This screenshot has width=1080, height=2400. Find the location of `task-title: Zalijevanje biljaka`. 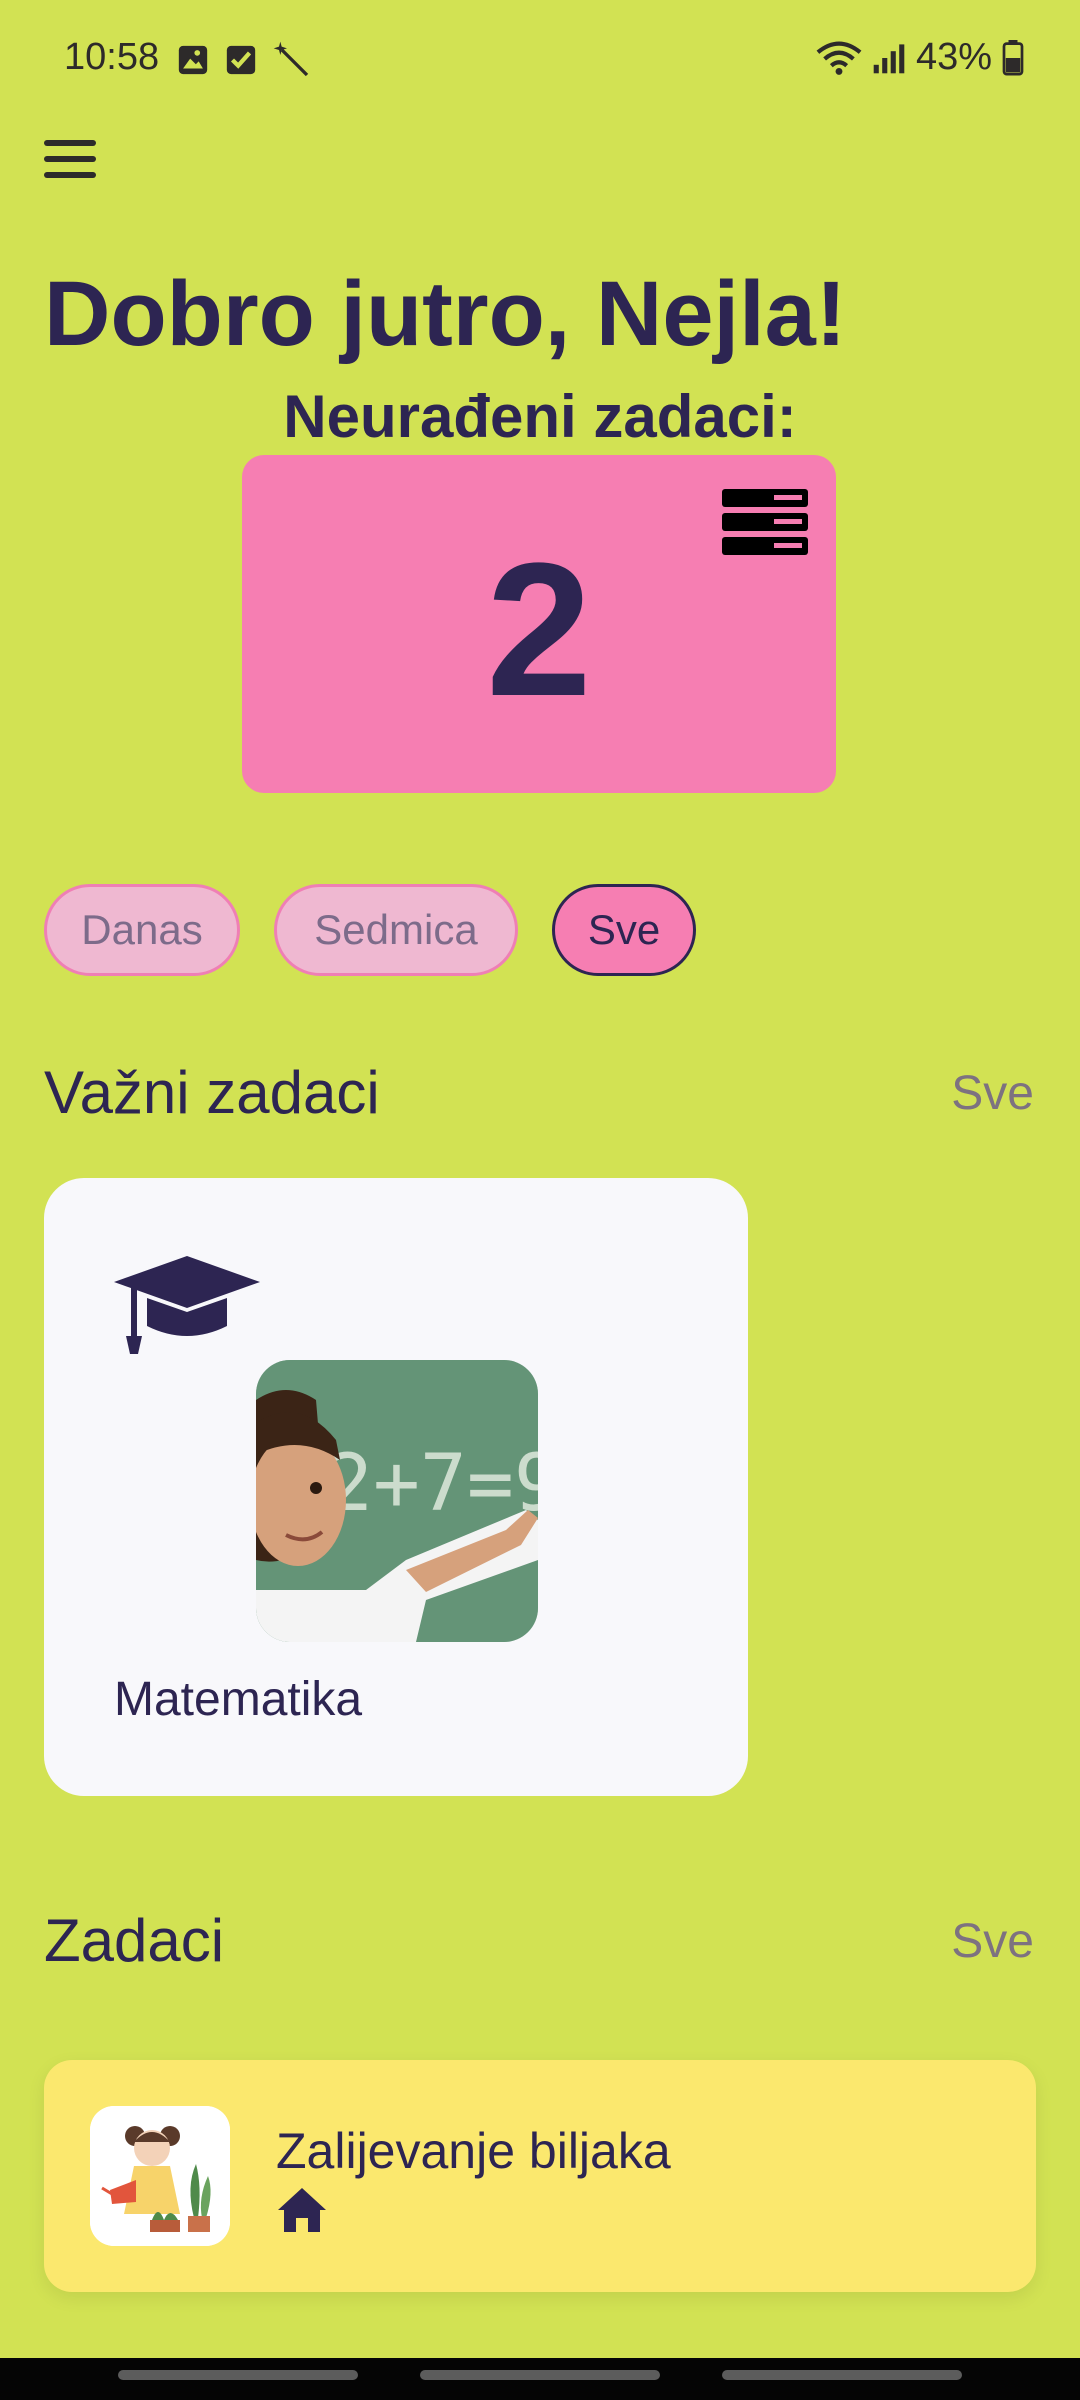

task-title: Zalijevanje biljaka is located at coordinates (473, 2151).